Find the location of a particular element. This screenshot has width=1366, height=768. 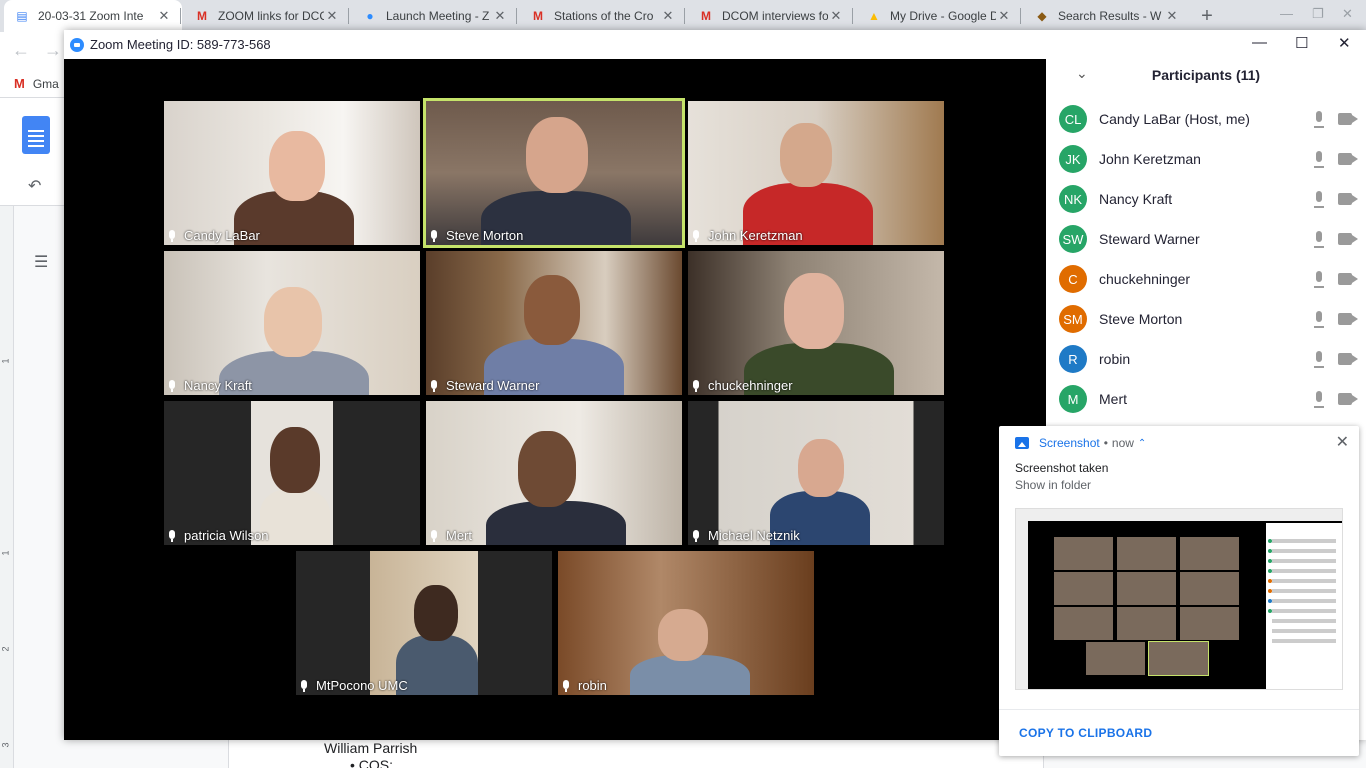

video-tile: patricia Wilson is located at coordinates (292, 473).